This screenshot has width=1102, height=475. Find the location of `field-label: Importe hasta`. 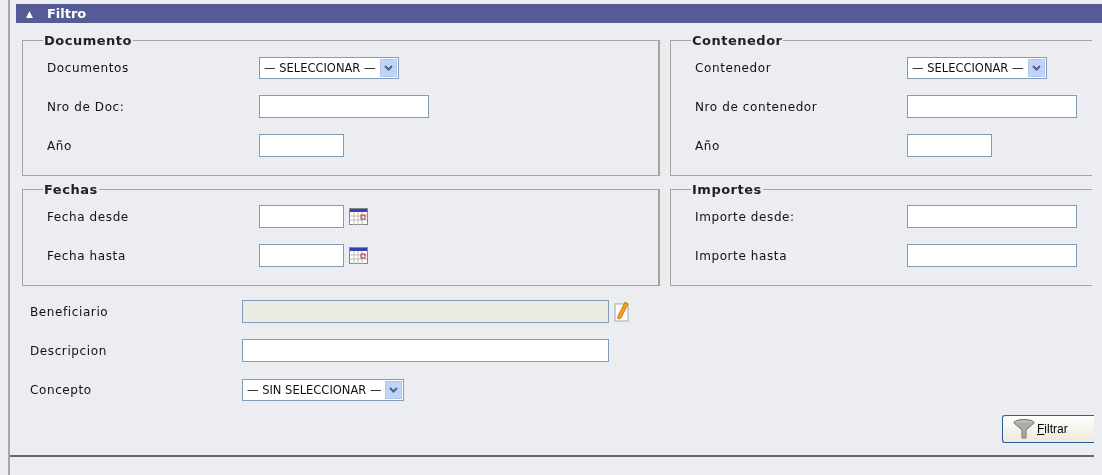

field-label: Importe hasta is located at coordinates (742, 255).